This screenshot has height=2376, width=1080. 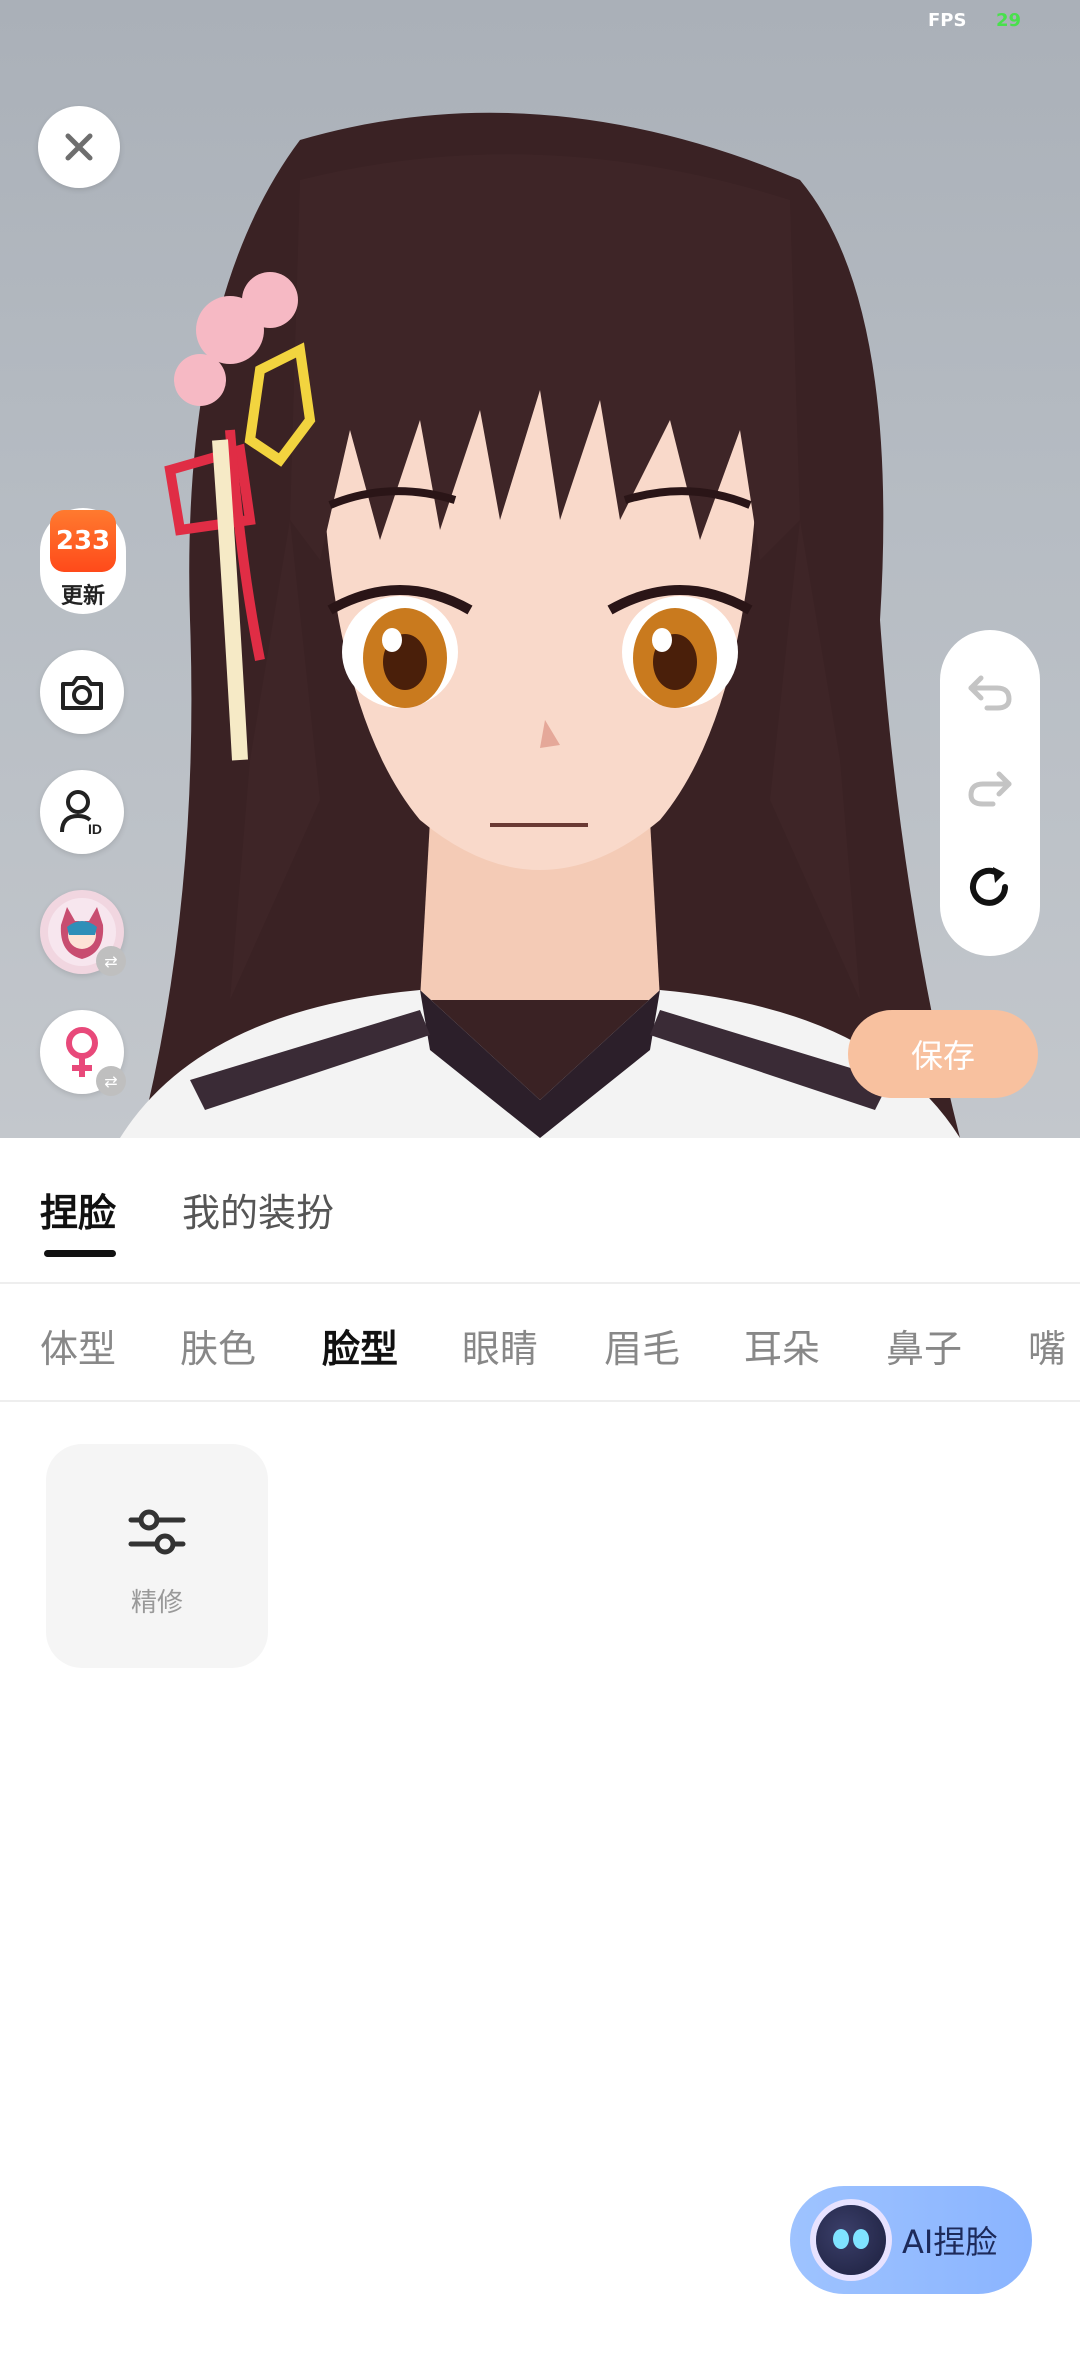 What do you see at coordinates (156, 1603) in the screenshot?
I see `fine-tune-label: 精修` at bounding box center [156, 1603].